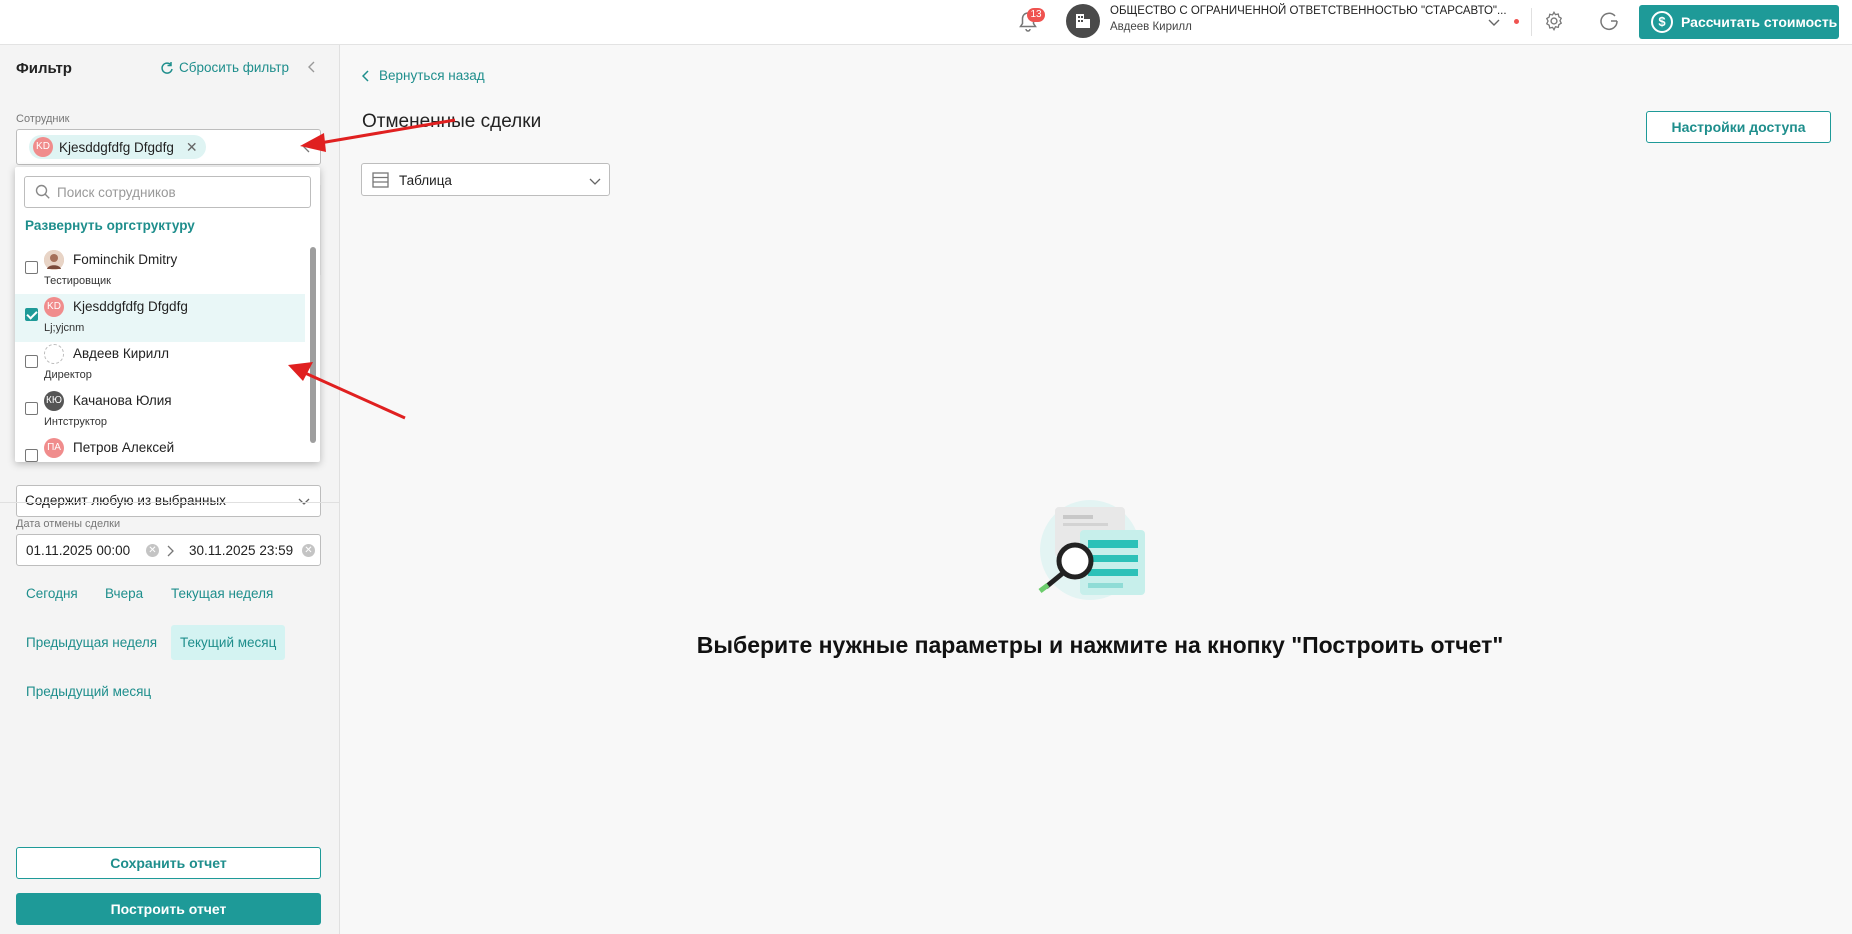  What do you see at coordinates (160, 318) in the screenshot?
I see `list-item: KD Kjesddgfdfg Dfgdfg Lj;yjcnm` at bounding box center [160, 318].